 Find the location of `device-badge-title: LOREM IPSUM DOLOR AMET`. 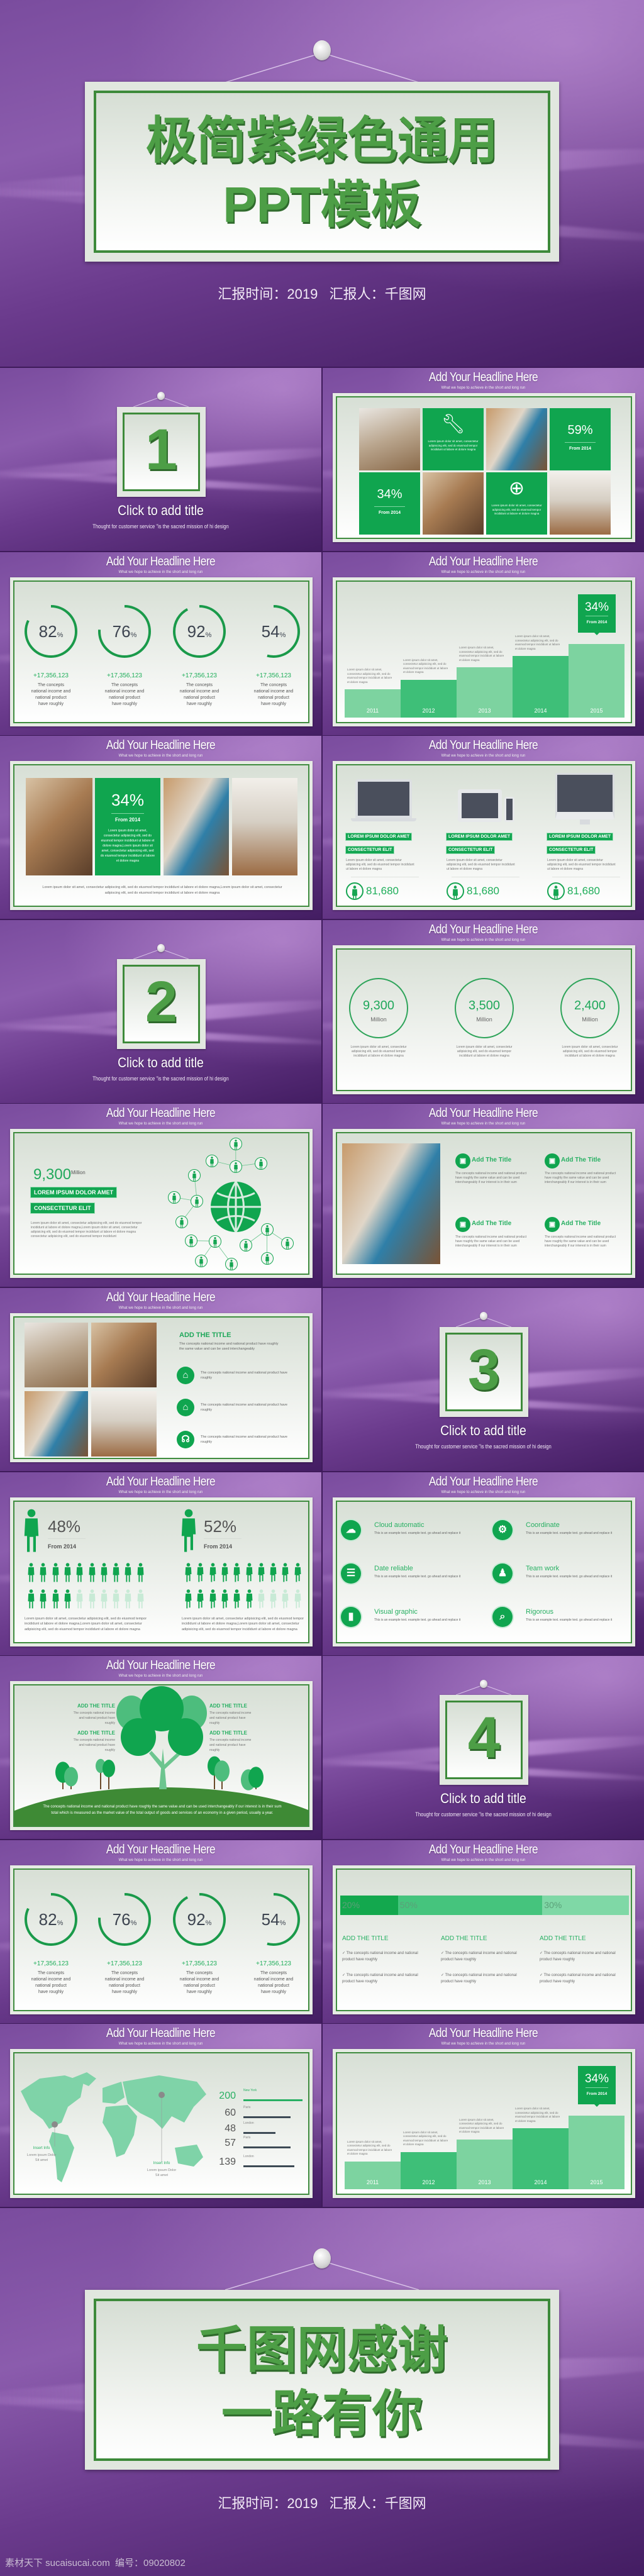

device-badge-title: LOREM IPSUM DOLOR AMET is located at coordinates (379, 837).